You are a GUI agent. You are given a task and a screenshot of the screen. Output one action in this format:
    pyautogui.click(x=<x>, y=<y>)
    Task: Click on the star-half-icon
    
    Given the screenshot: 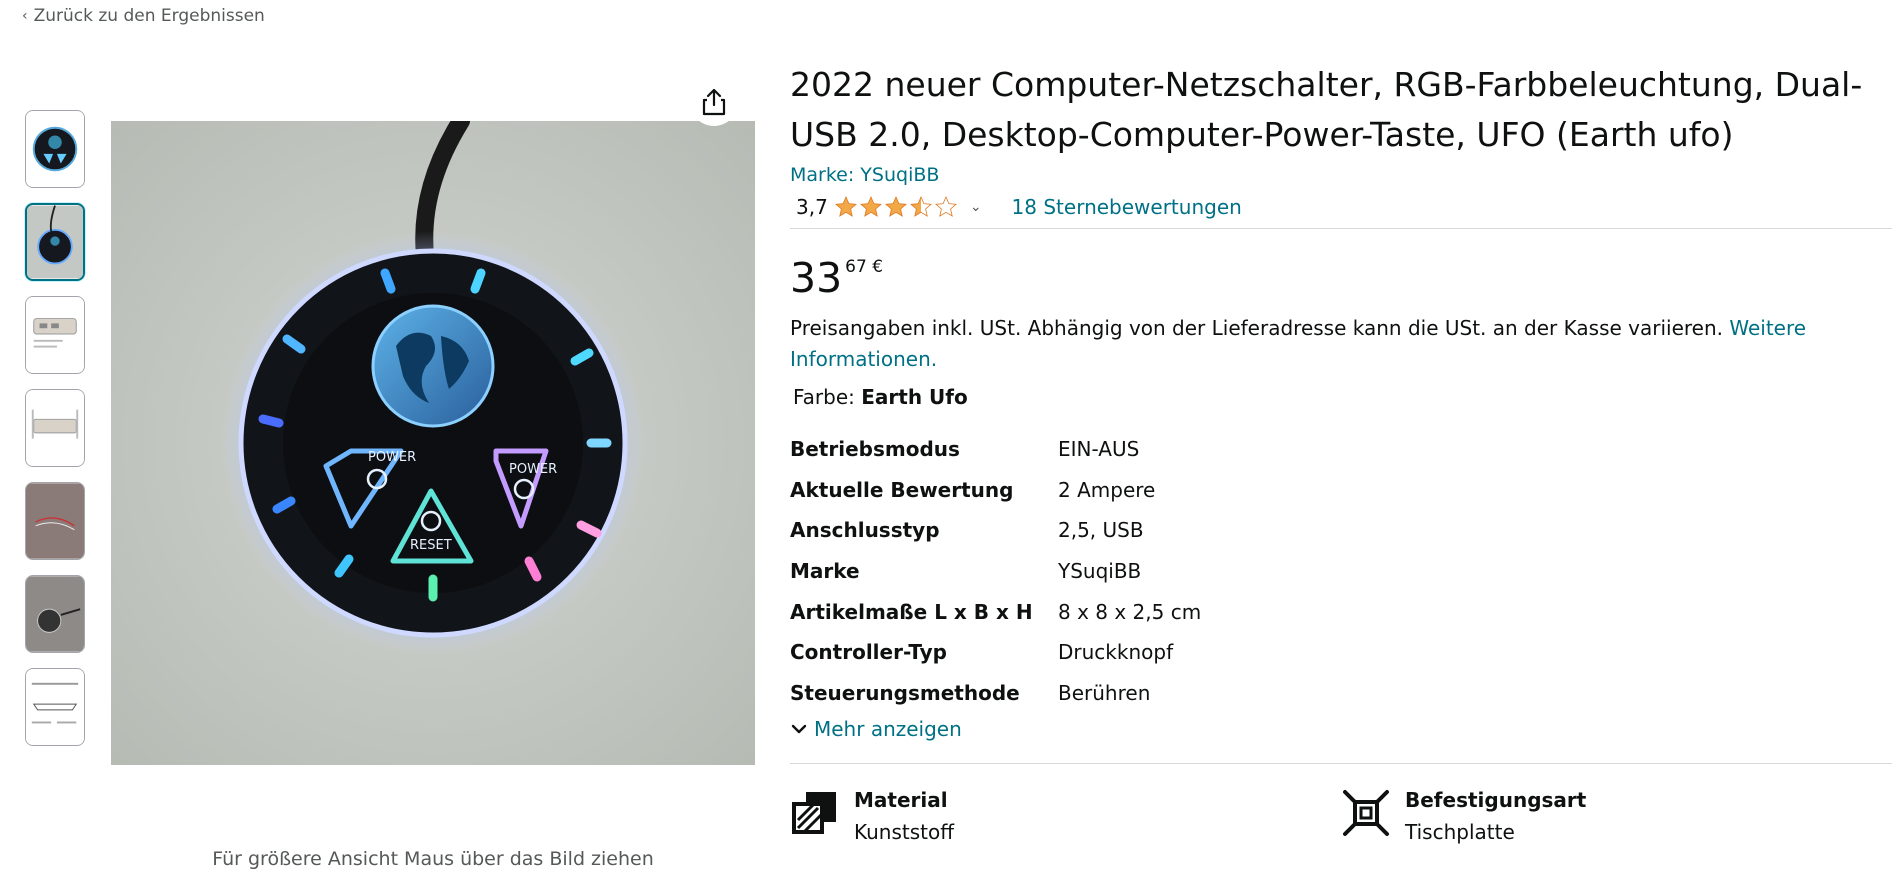 What is the action you would take?
    pyautogui.click(x=920, y=206)
    